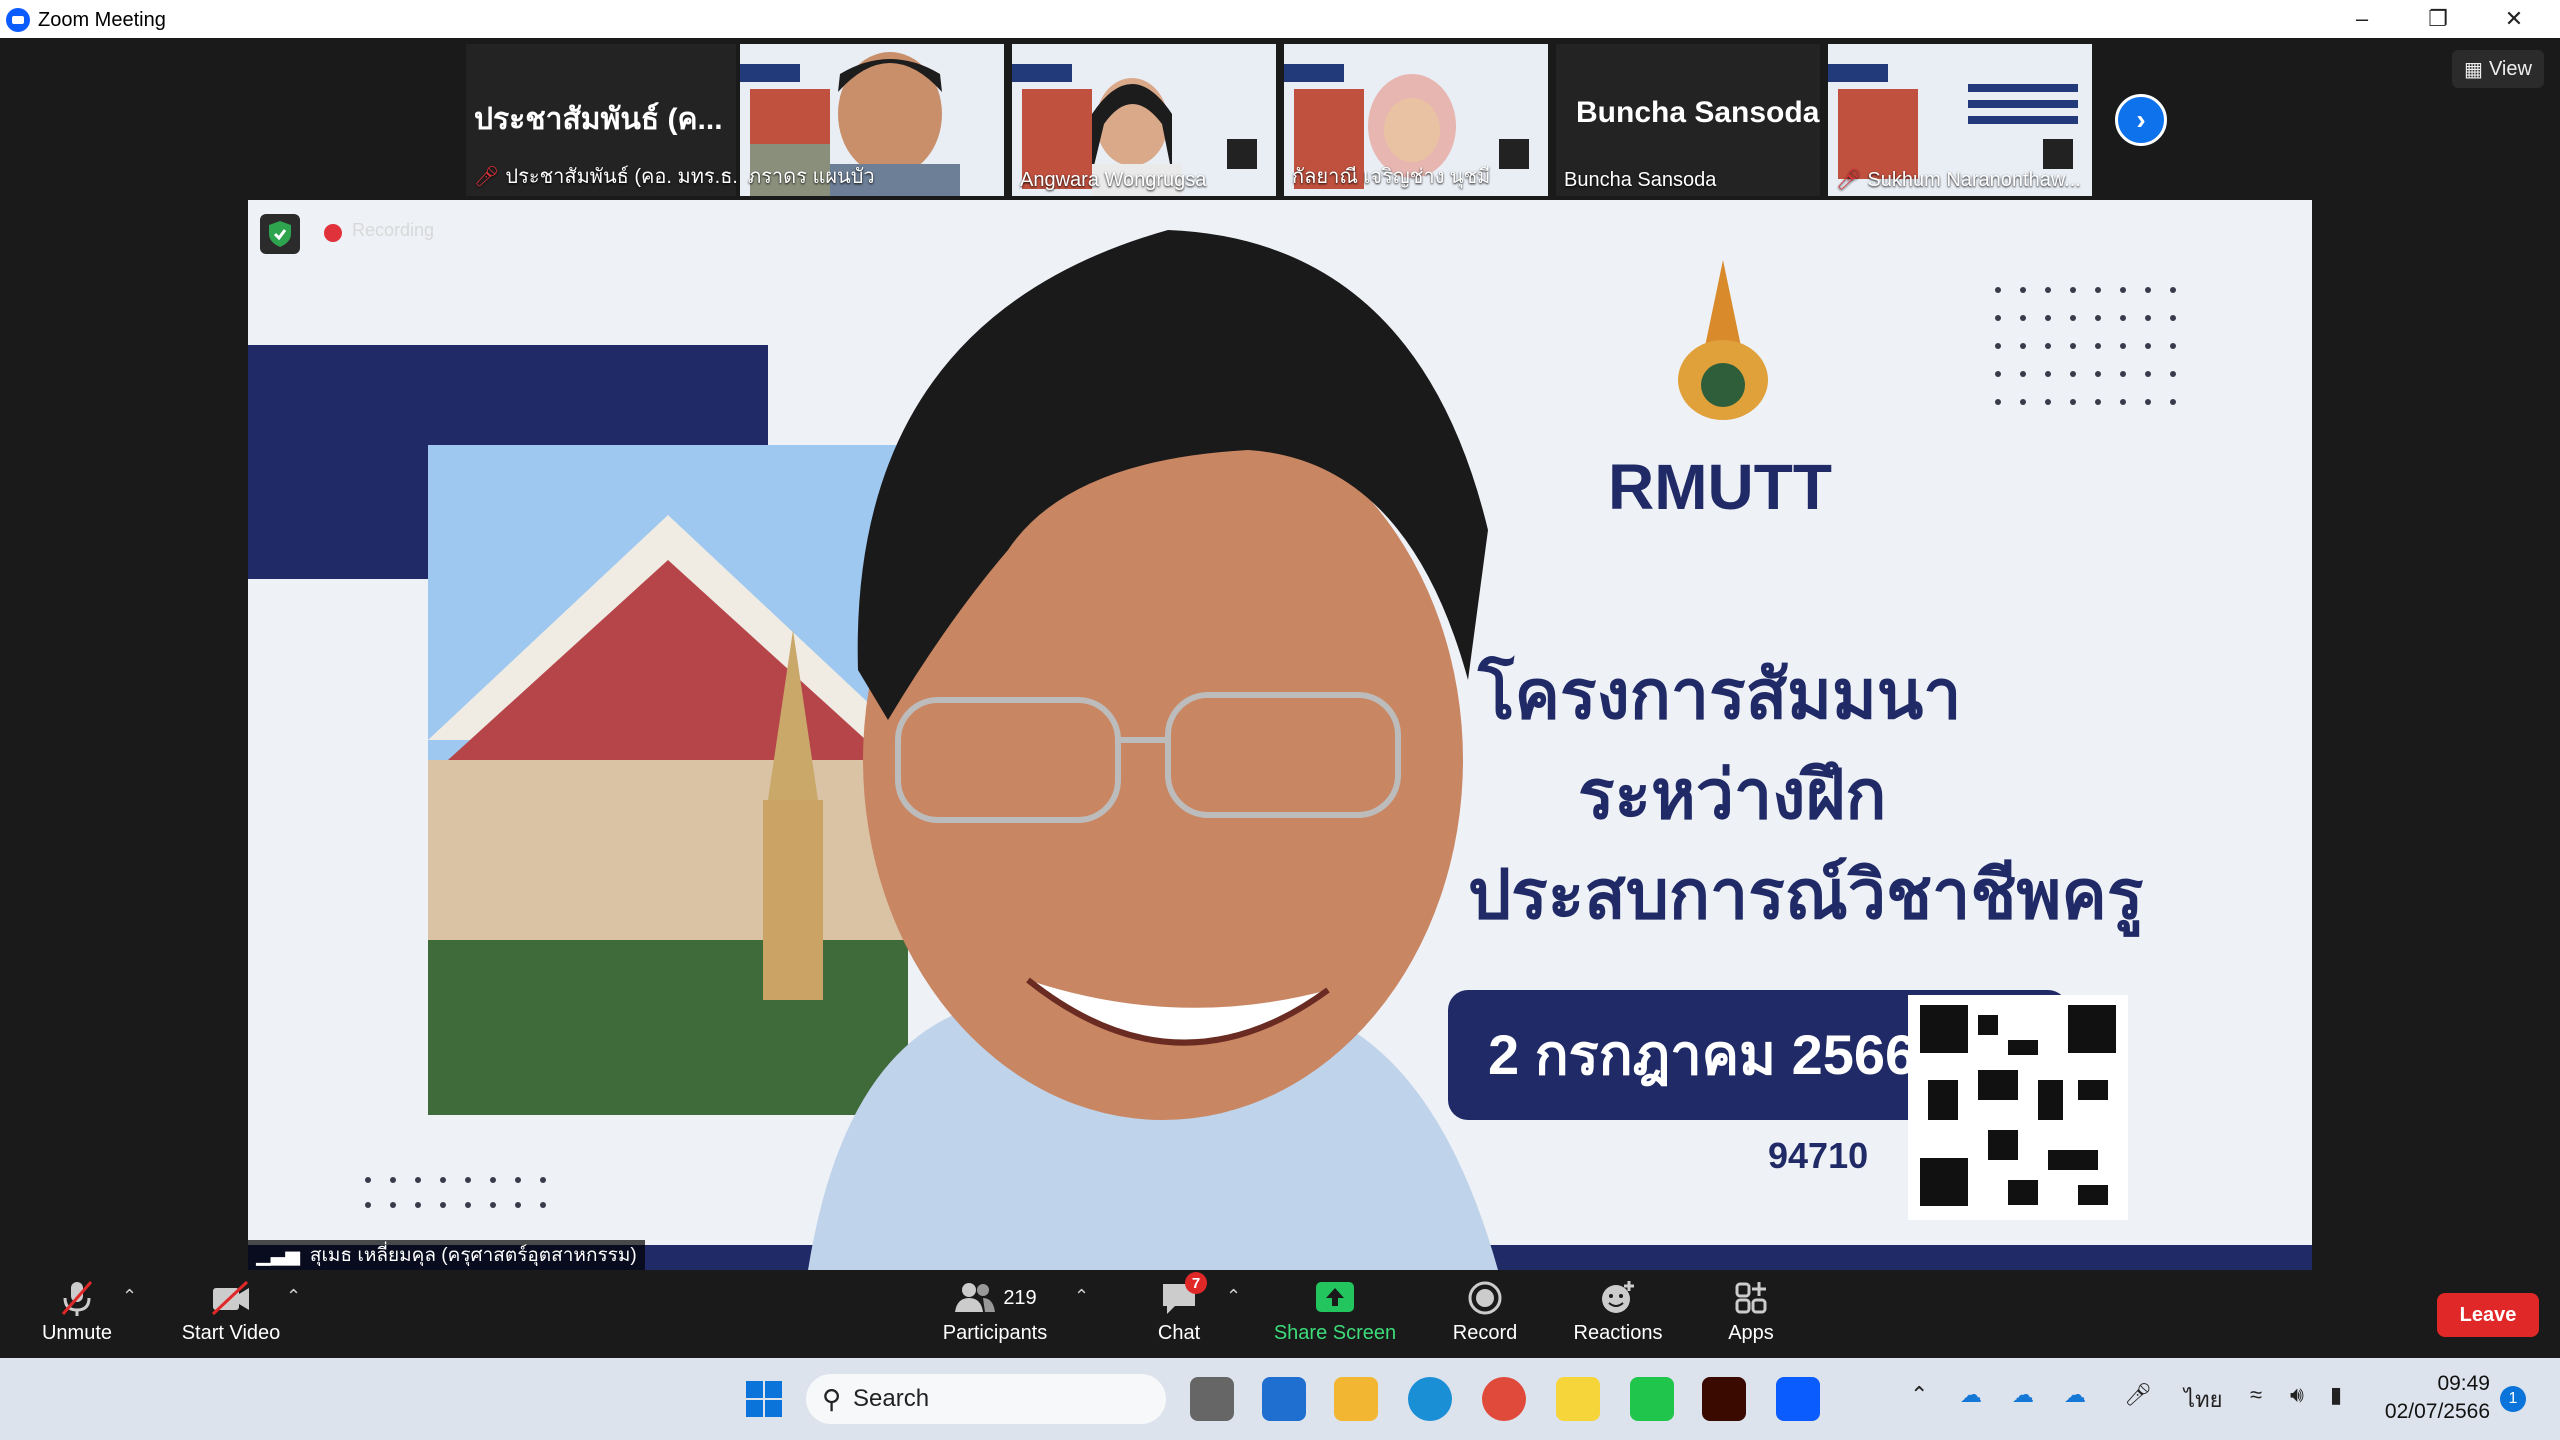  Describe the element at coordinates (1504, 1399) in the screenshot. I see `chrome-browser-icon` at that location.